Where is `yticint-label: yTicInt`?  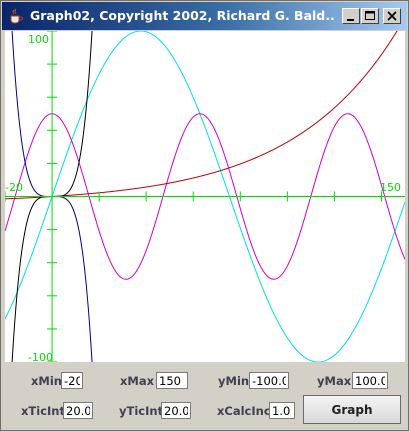
yticint-label: yTicInt is located at coordinates (141, 411).